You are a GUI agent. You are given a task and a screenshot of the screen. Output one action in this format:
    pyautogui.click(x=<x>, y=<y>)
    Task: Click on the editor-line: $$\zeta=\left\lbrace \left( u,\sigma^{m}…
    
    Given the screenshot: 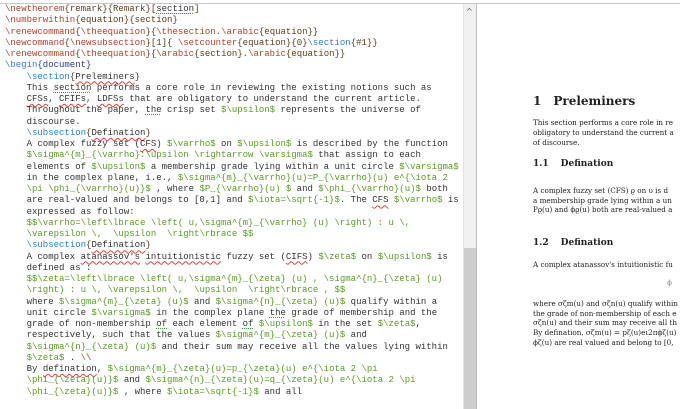 What is the action you would take?
    pyautogui.click(x=231, y=279)
    